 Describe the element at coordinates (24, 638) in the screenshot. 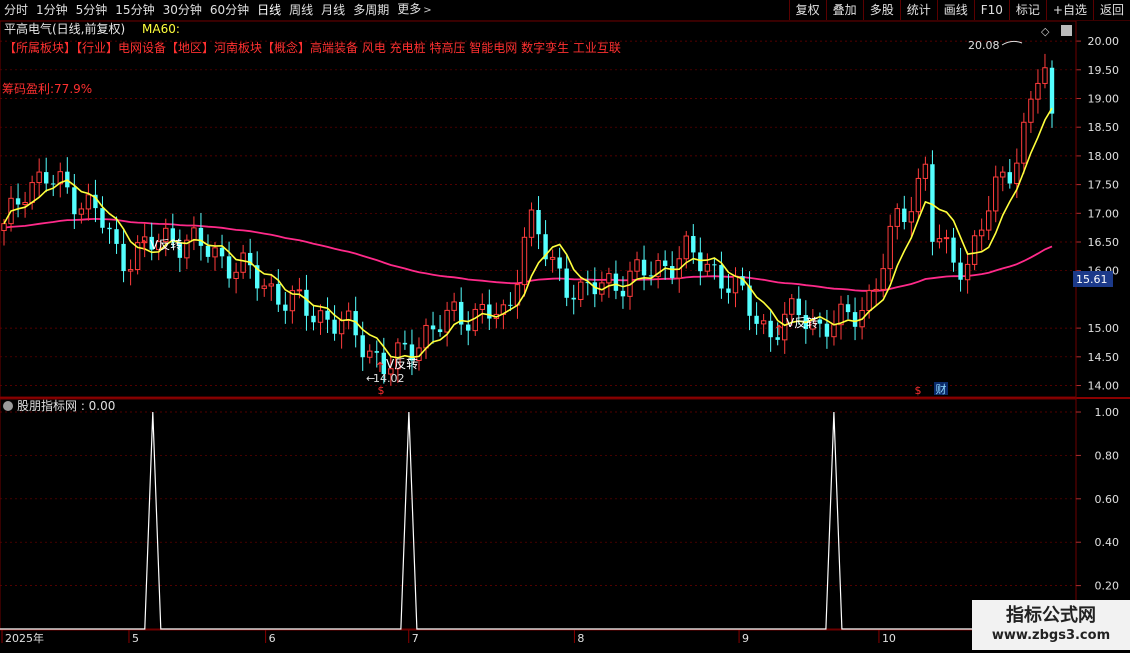

I see `time-label: 2025年` at that location.